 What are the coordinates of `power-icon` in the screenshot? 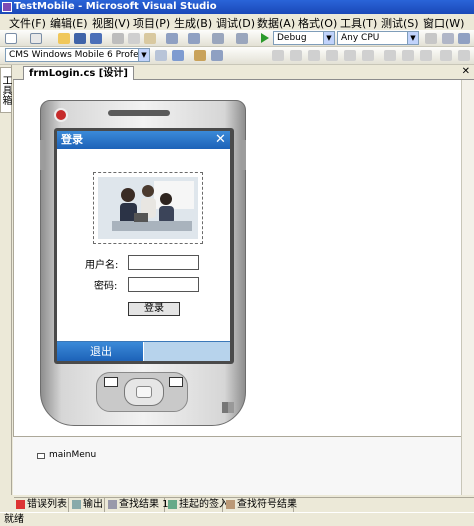 It's located at (61, 115).